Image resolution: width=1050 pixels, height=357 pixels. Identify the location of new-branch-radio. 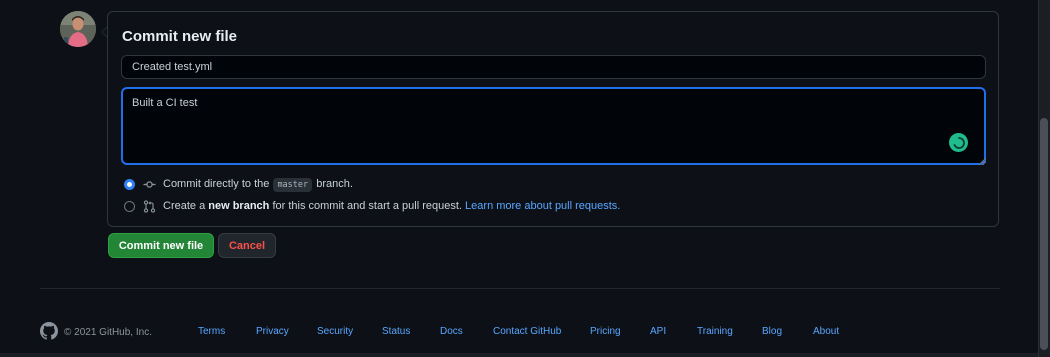
(129, 206).